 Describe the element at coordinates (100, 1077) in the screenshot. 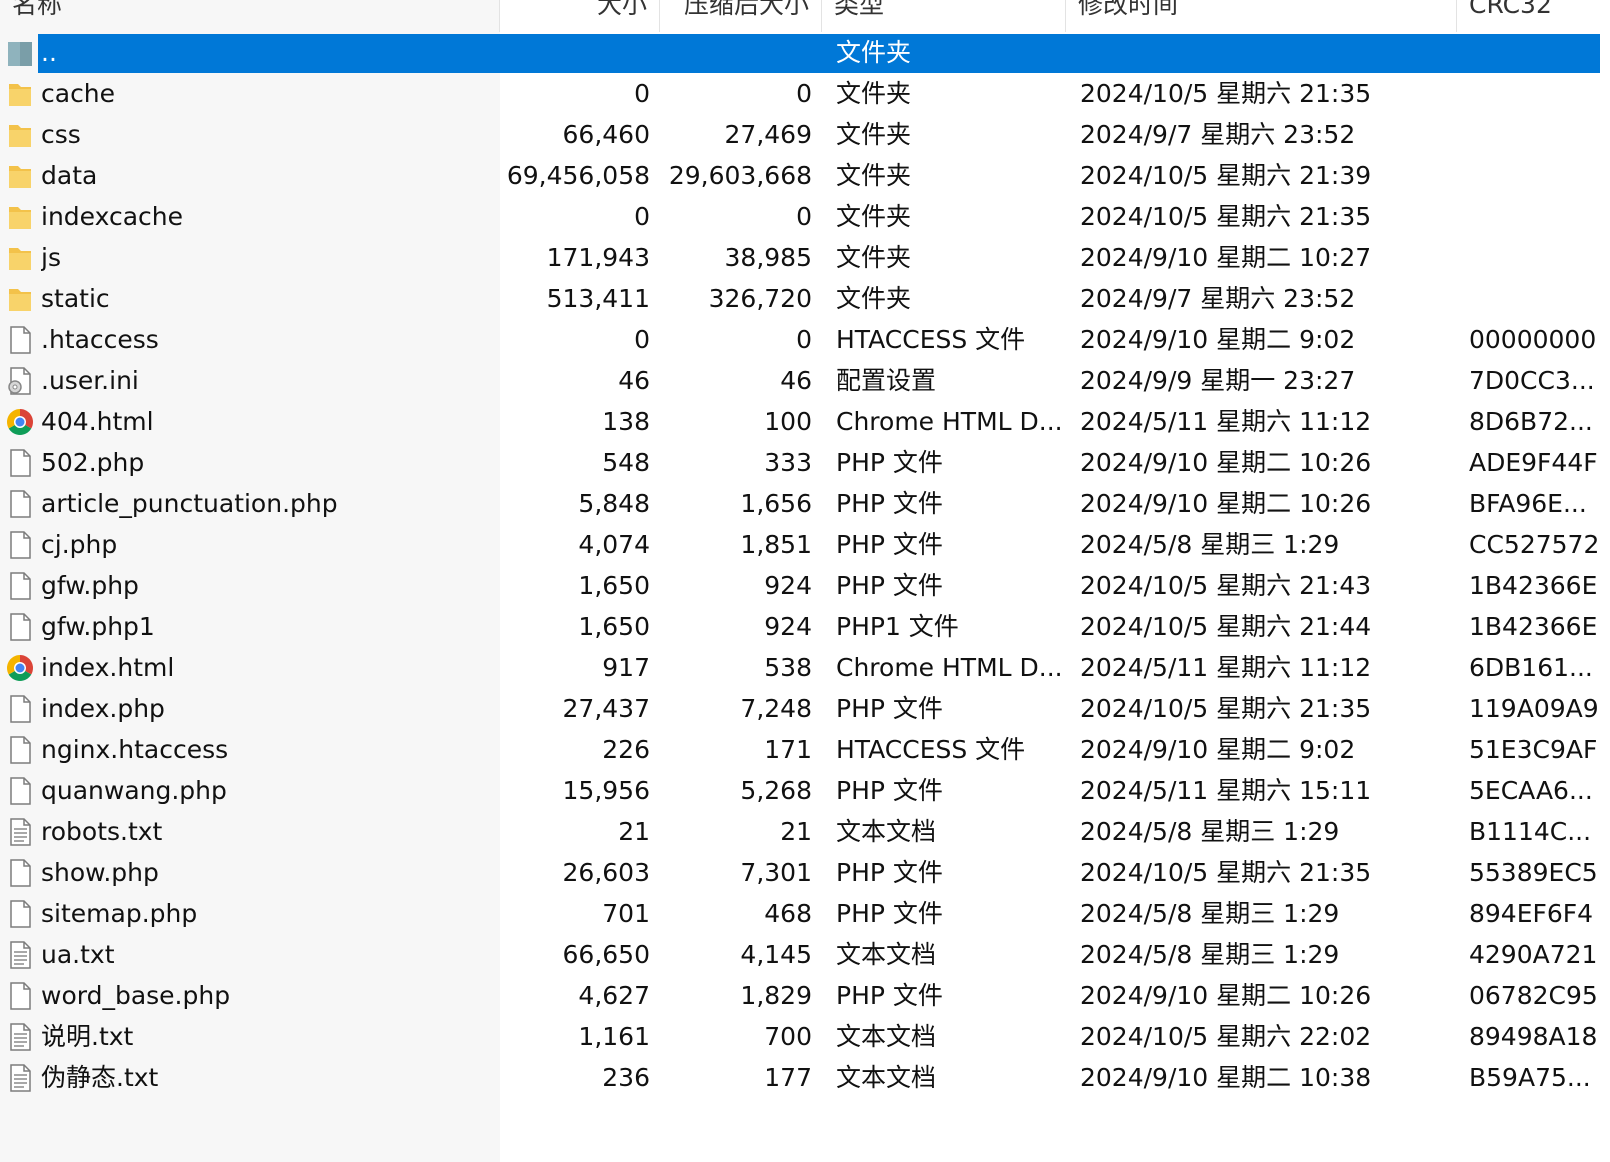

I see `file-name: 伪静态.txt` at that location.